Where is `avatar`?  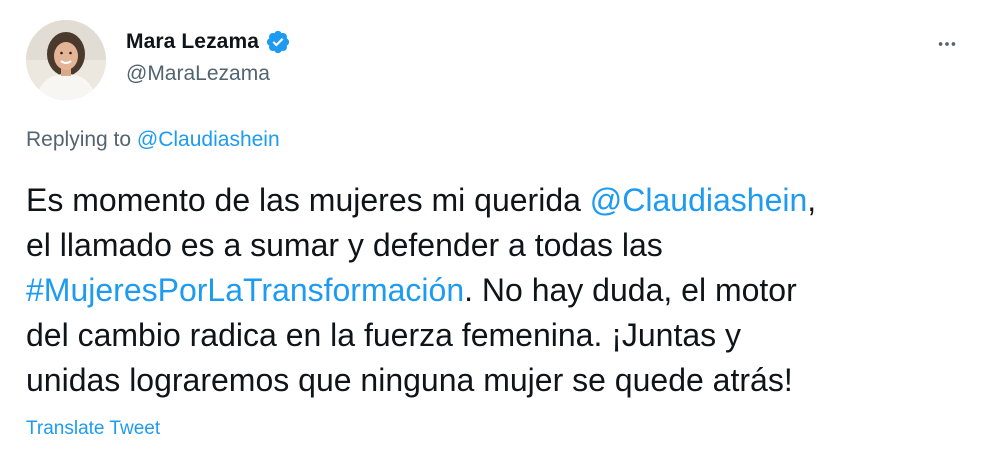 avatar is located at coordinates (66, 60).